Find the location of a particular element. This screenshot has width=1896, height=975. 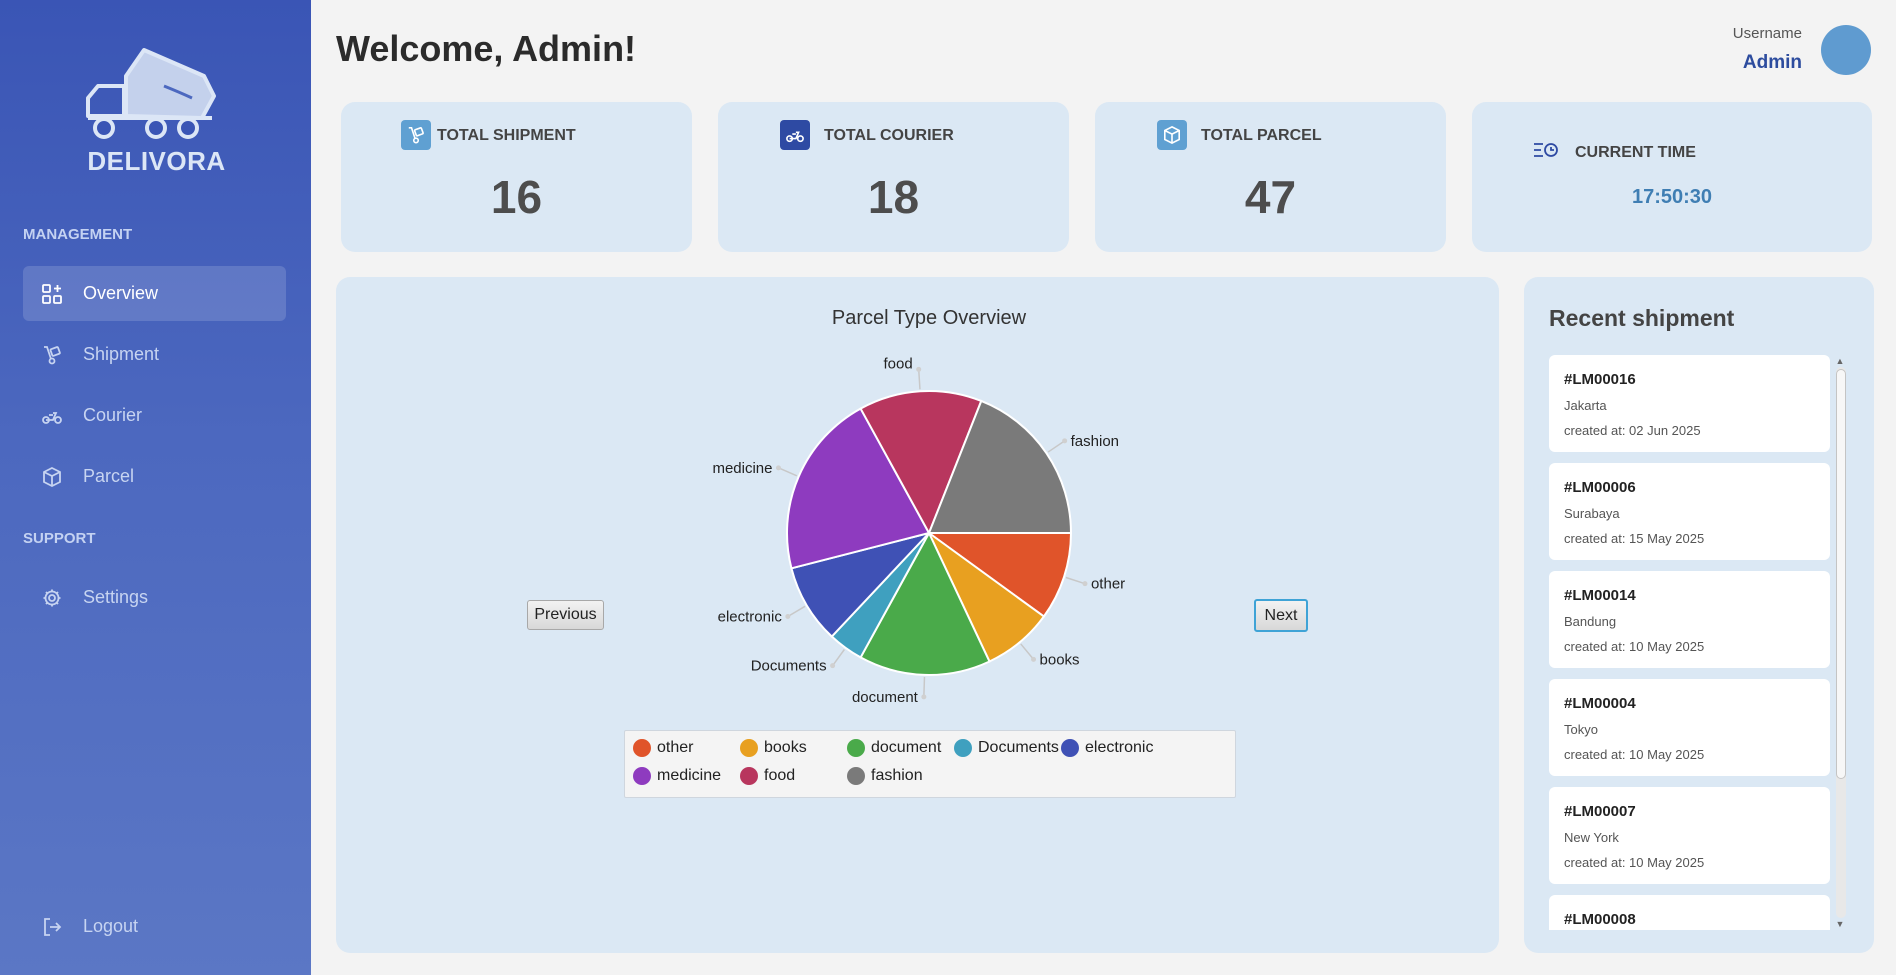

section-management: MANAGEMENT is located at coordinates (78, 234).